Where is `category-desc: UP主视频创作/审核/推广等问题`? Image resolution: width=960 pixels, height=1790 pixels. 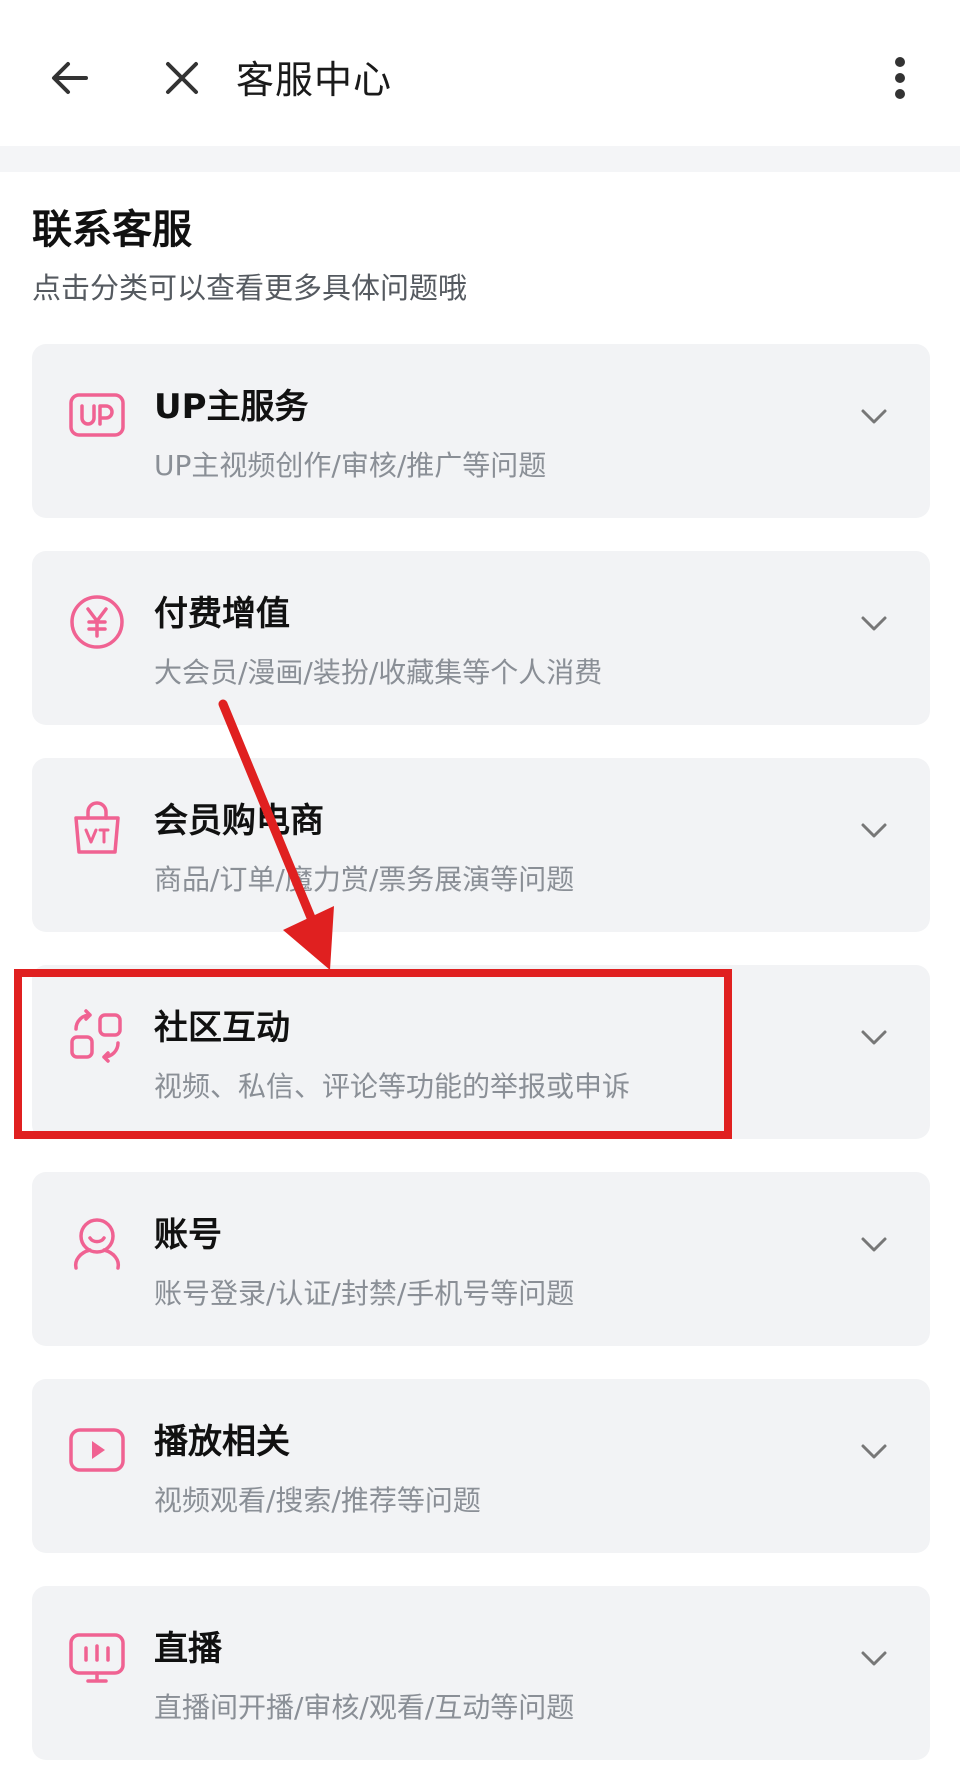
category-desc: UP主视频创作/审核/推广等问题 is located at coordinates (350, 465).